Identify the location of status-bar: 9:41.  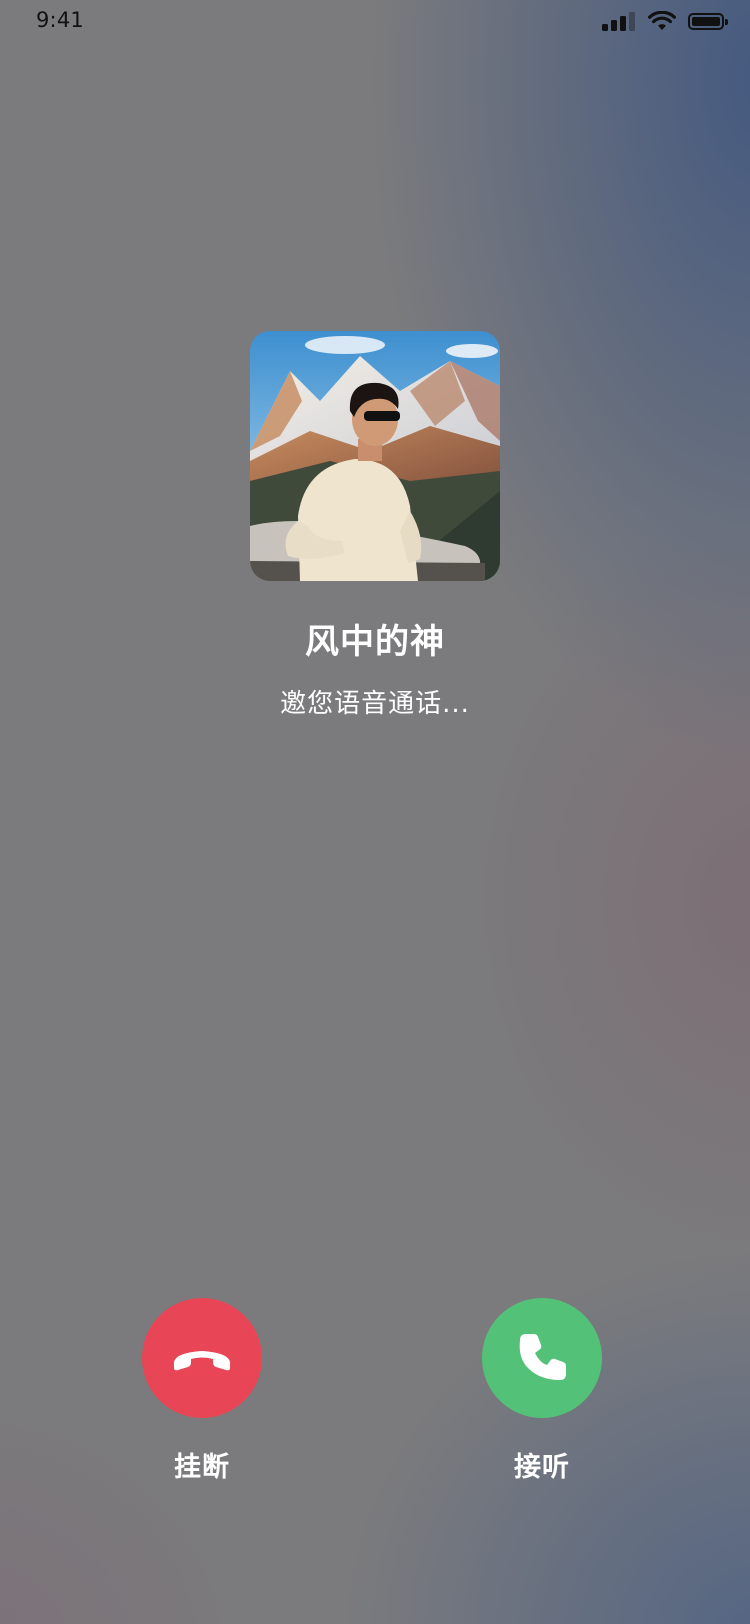
(375, 22).